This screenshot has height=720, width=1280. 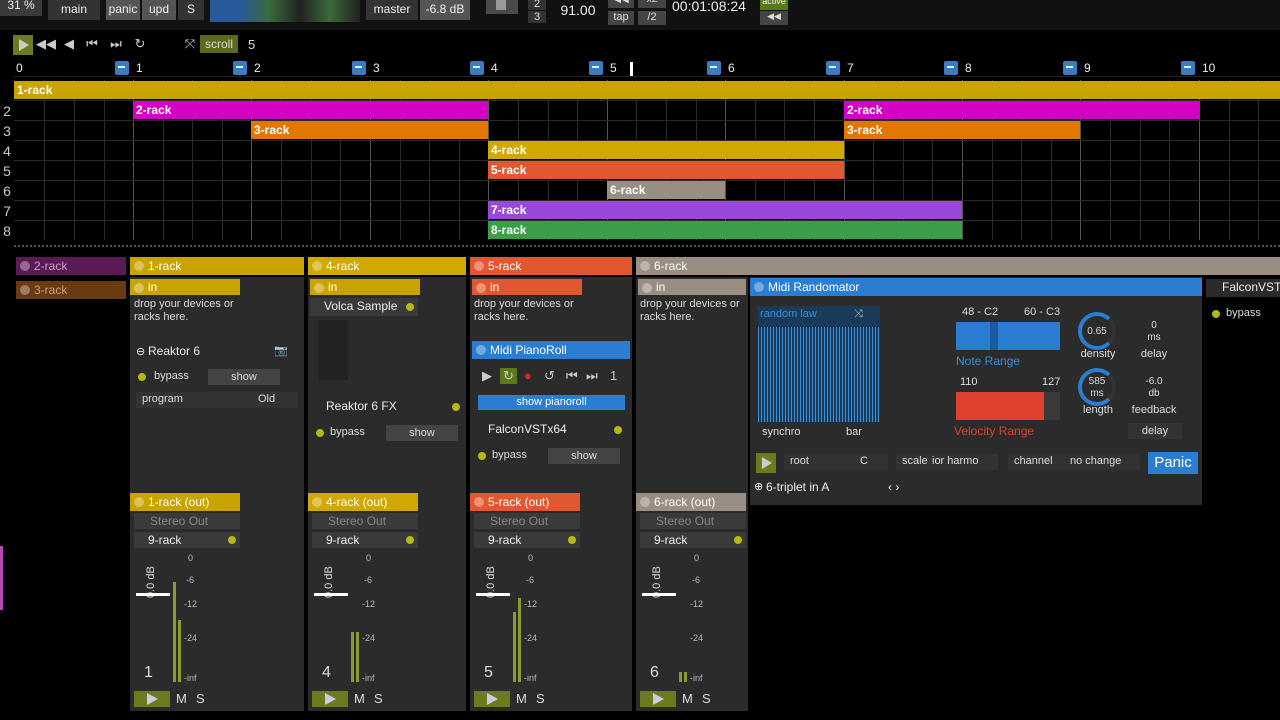 I want to click on scale-param: scale ior harmo, so click(x=947, y=462).